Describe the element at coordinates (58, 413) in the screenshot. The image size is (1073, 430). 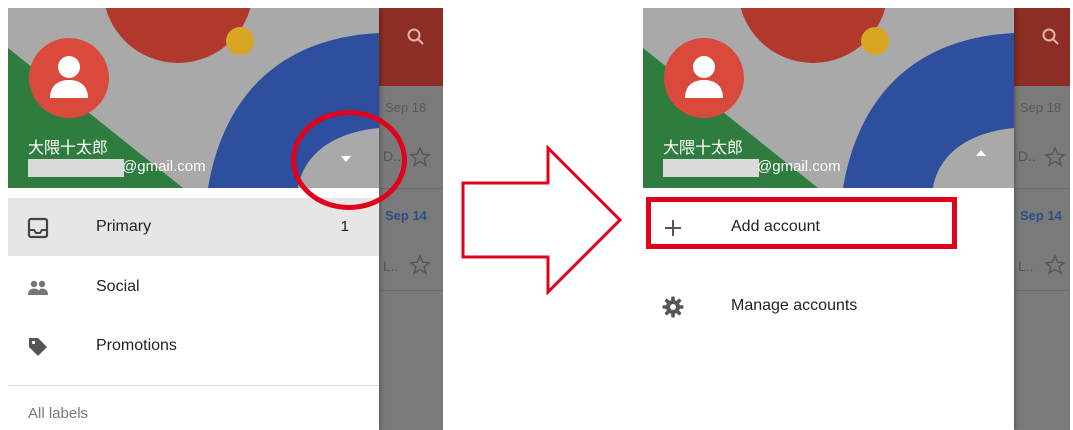
I see `section-label-all-labels: All labels` at that location.